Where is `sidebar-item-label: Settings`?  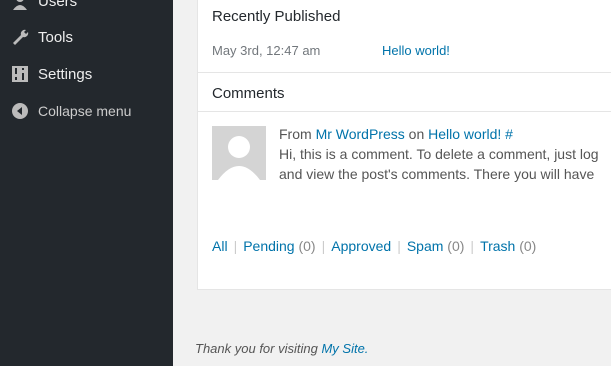
sidebar-item-label: Settings is located at coordinates (65, 74).